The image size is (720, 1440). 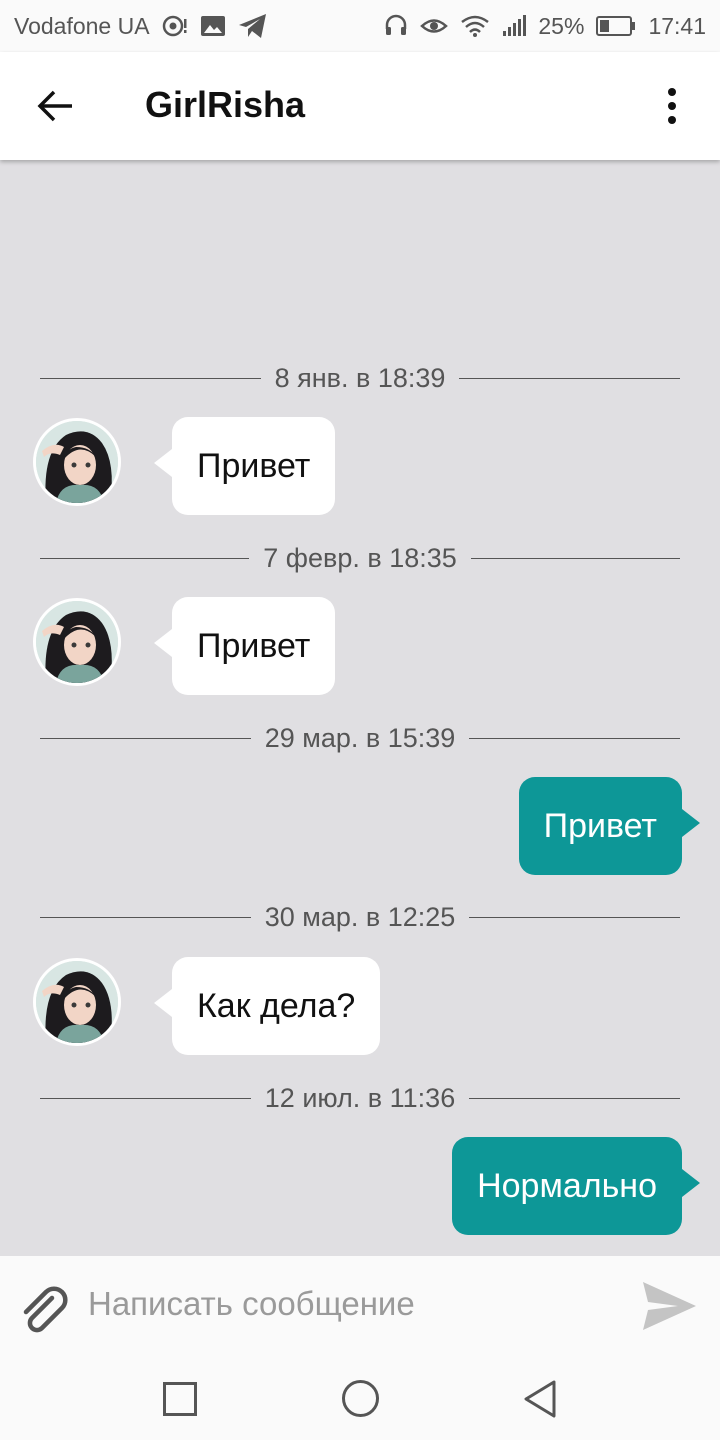 What do you see at coordinates (515, 25) in the screenshot?
I see `signal-icon` at bounding box center [515, 25].